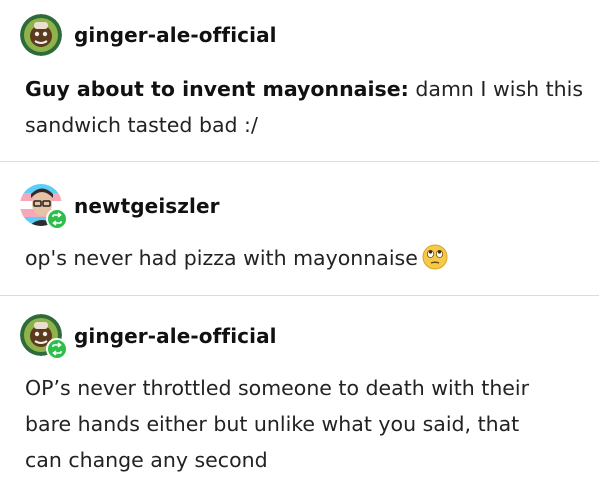 The width and height of the screenshot is (599, 485). What do you see at coordinates (141, 125) in the screenshot?
I see `post-body-line-2: sandwich tasted bad :/` at bounding box center [141, 125].